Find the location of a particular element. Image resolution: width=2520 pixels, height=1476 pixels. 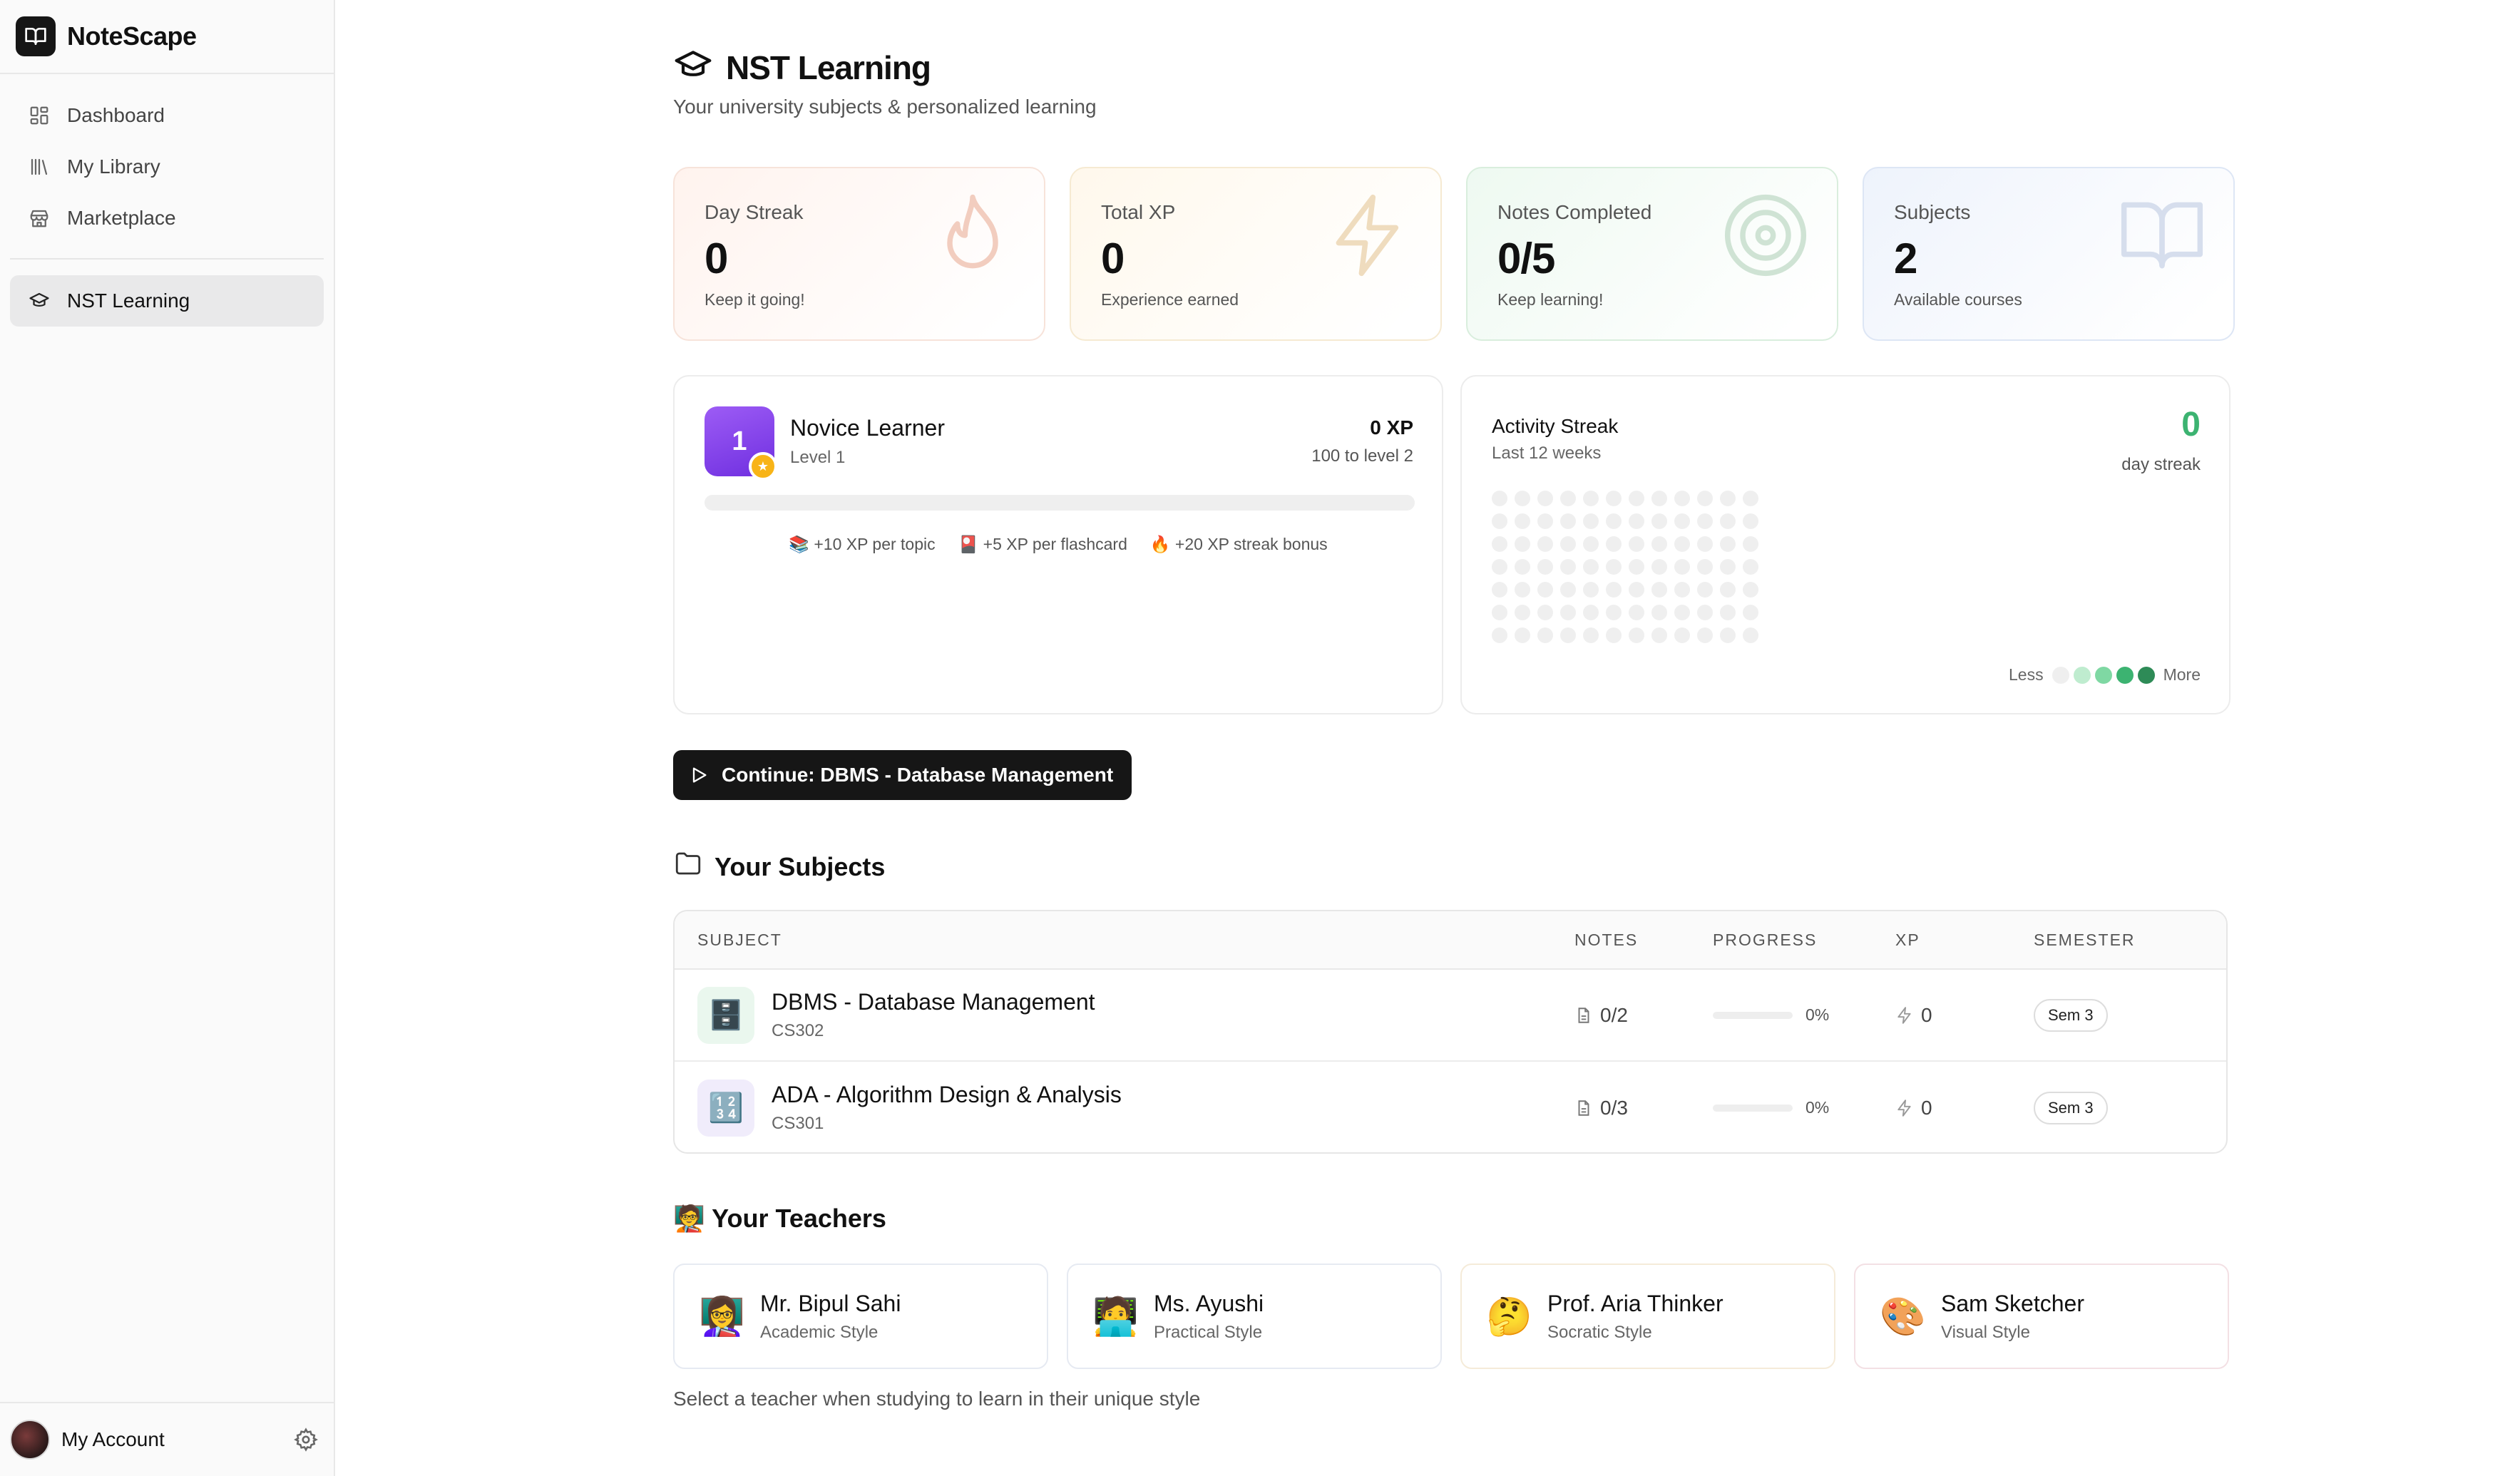

notes-count: 0/3 is located at coordinates (1614, 1107).